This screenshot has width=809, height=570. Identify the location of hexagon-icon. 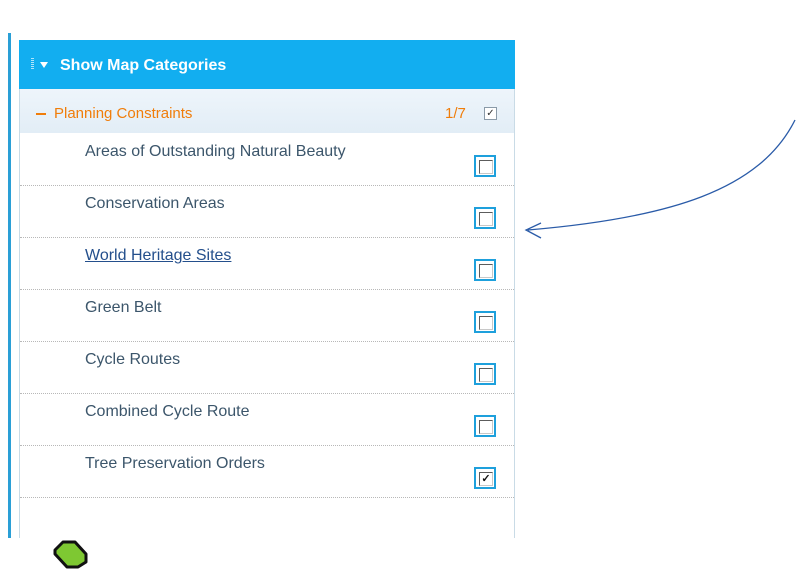
(70, 554).